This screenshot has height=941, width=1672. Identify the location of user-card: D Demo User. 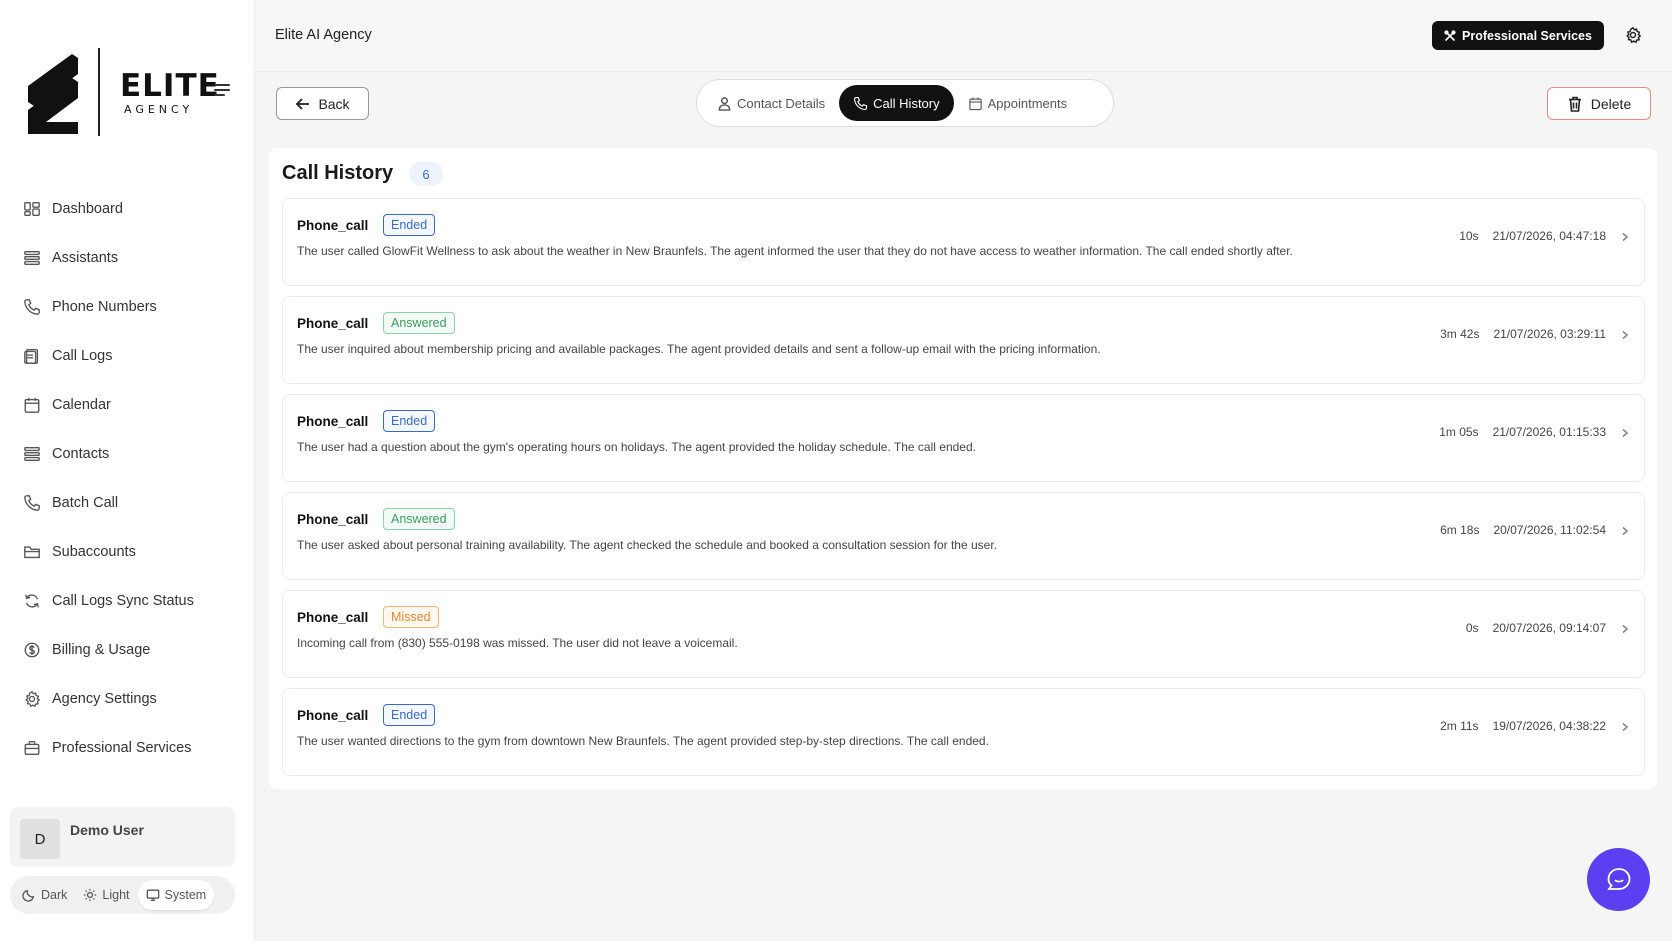
(122, 837).